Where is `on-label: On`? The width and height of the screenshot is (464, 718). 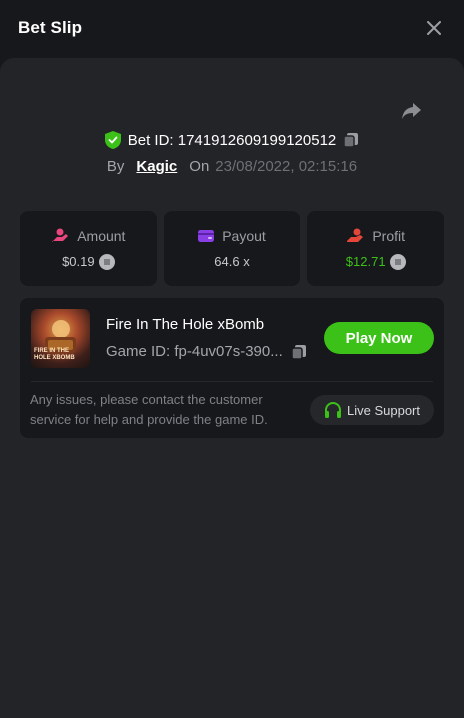
on-label: On is located at coordinates (199, 166).